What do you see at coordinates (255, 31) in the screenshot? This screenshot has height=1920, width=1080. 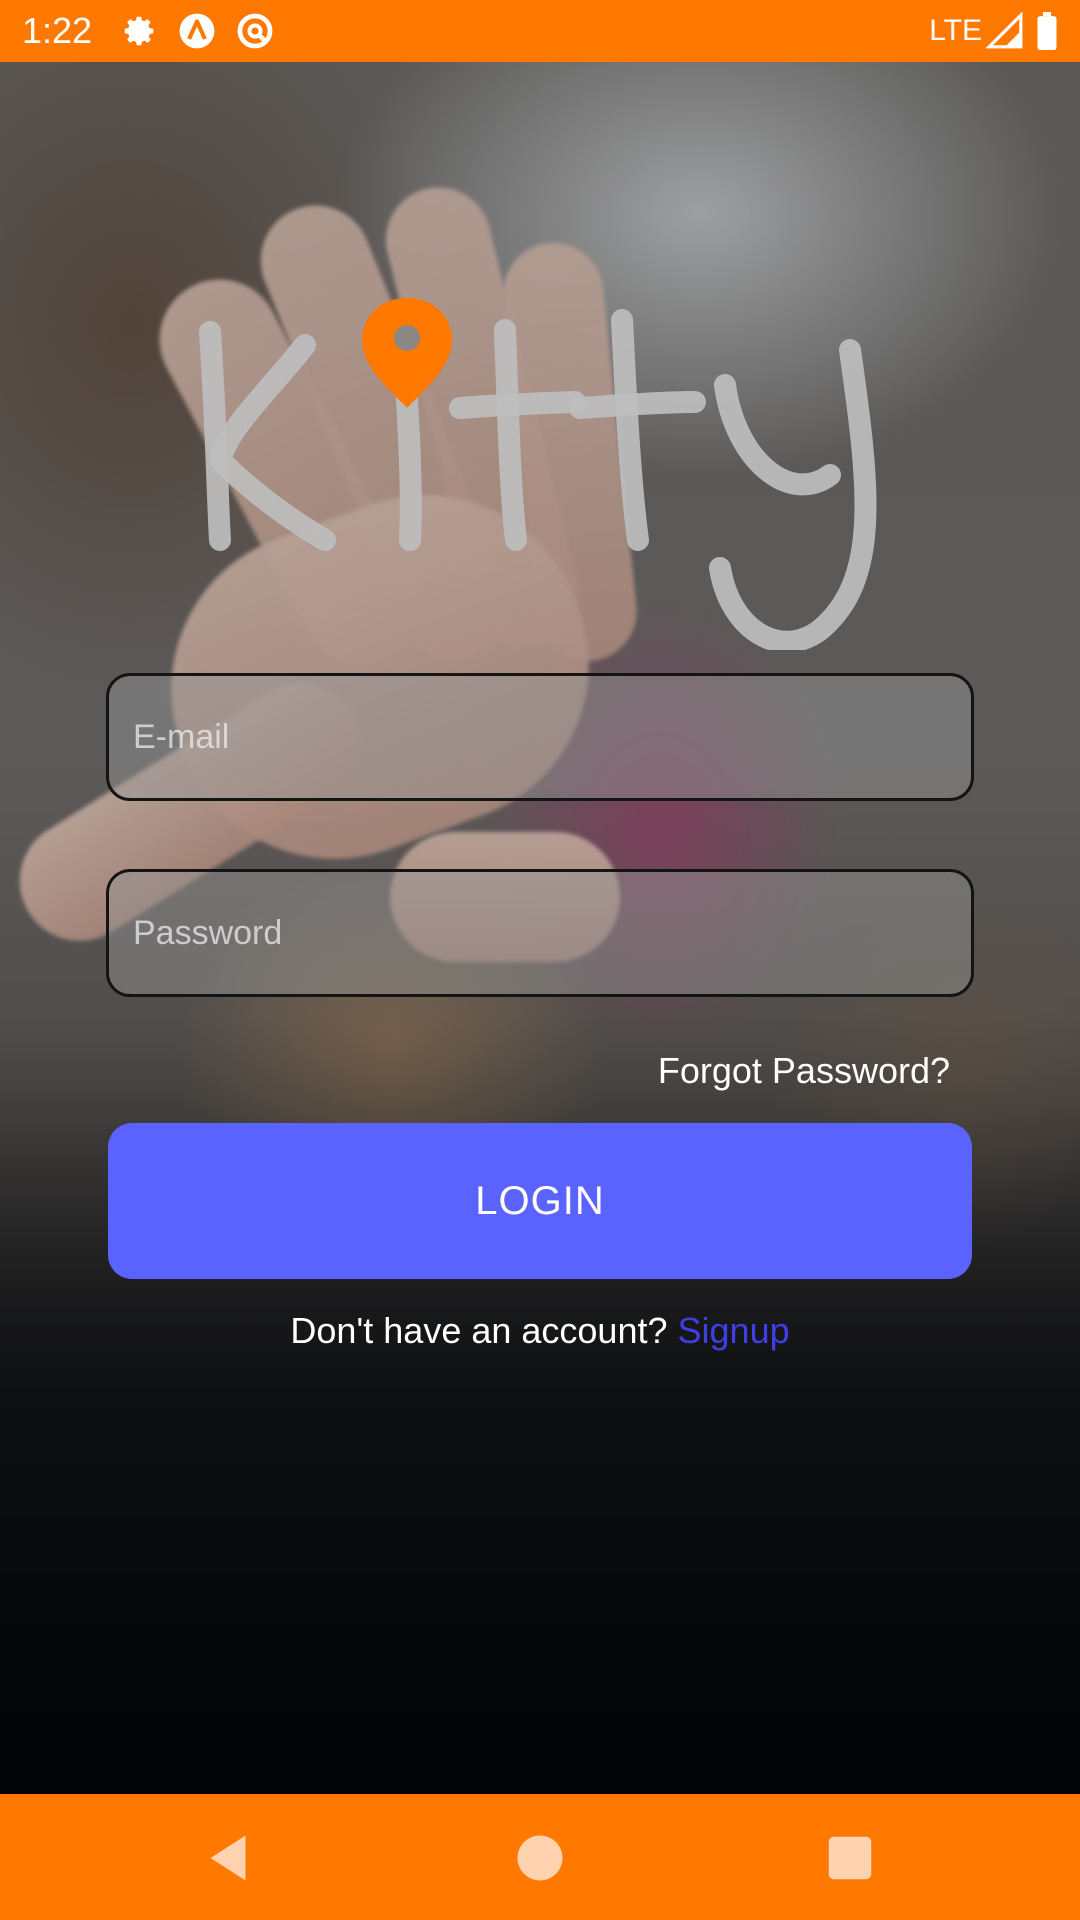 I see `no-disturb-icon` at bounding box center [255, 31].